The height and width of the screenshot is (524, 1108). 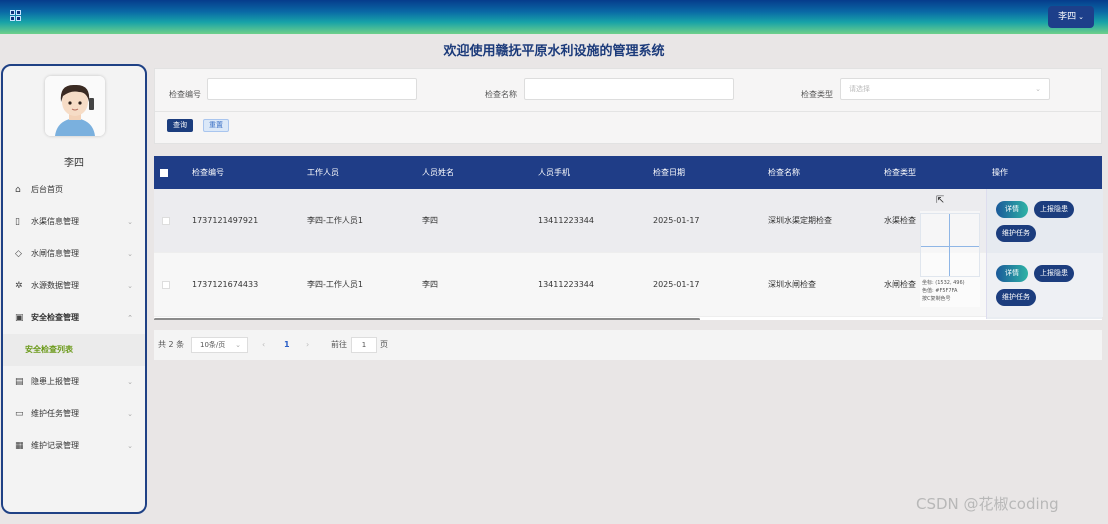 What do you see at coordinates (438, 172) in the screenshot?
I see `col-header-name: 人员姓名` at bounding box center [438, 172].